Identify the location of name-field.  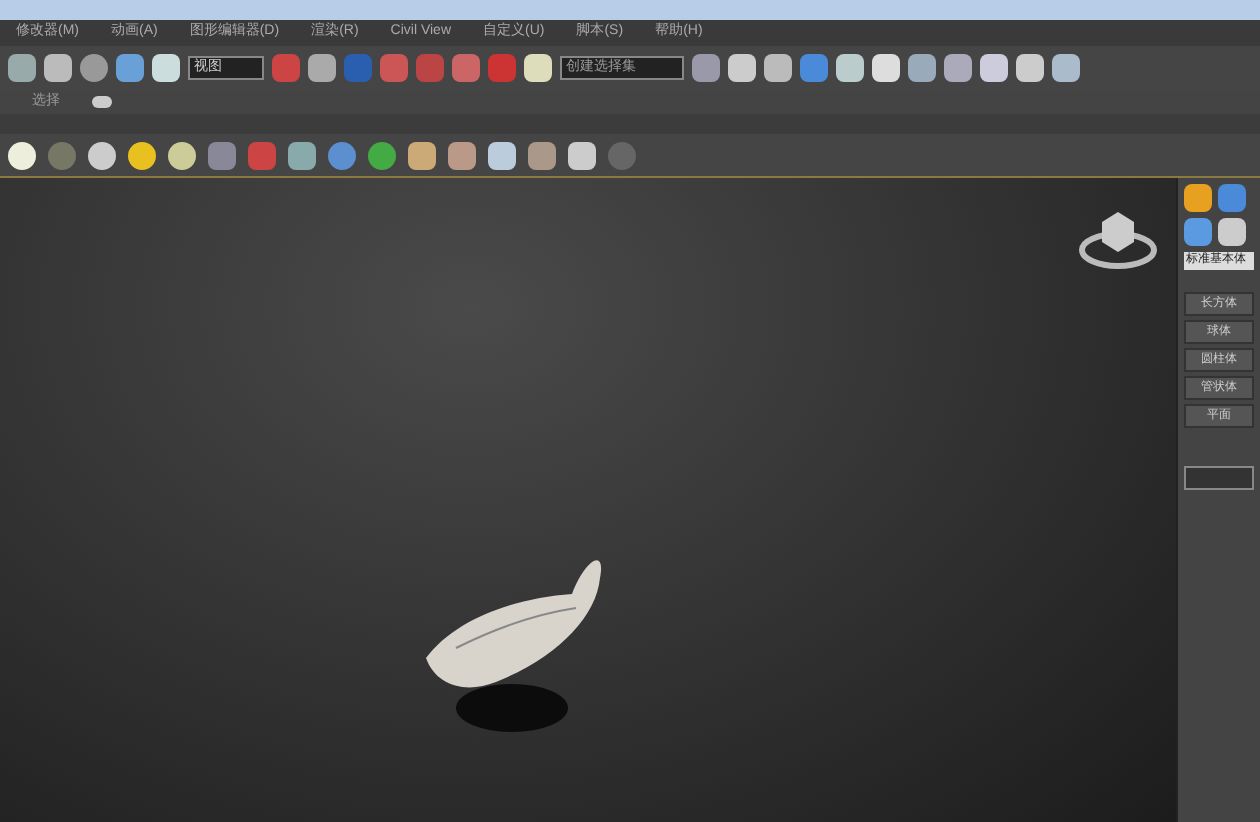
(1219, 478).